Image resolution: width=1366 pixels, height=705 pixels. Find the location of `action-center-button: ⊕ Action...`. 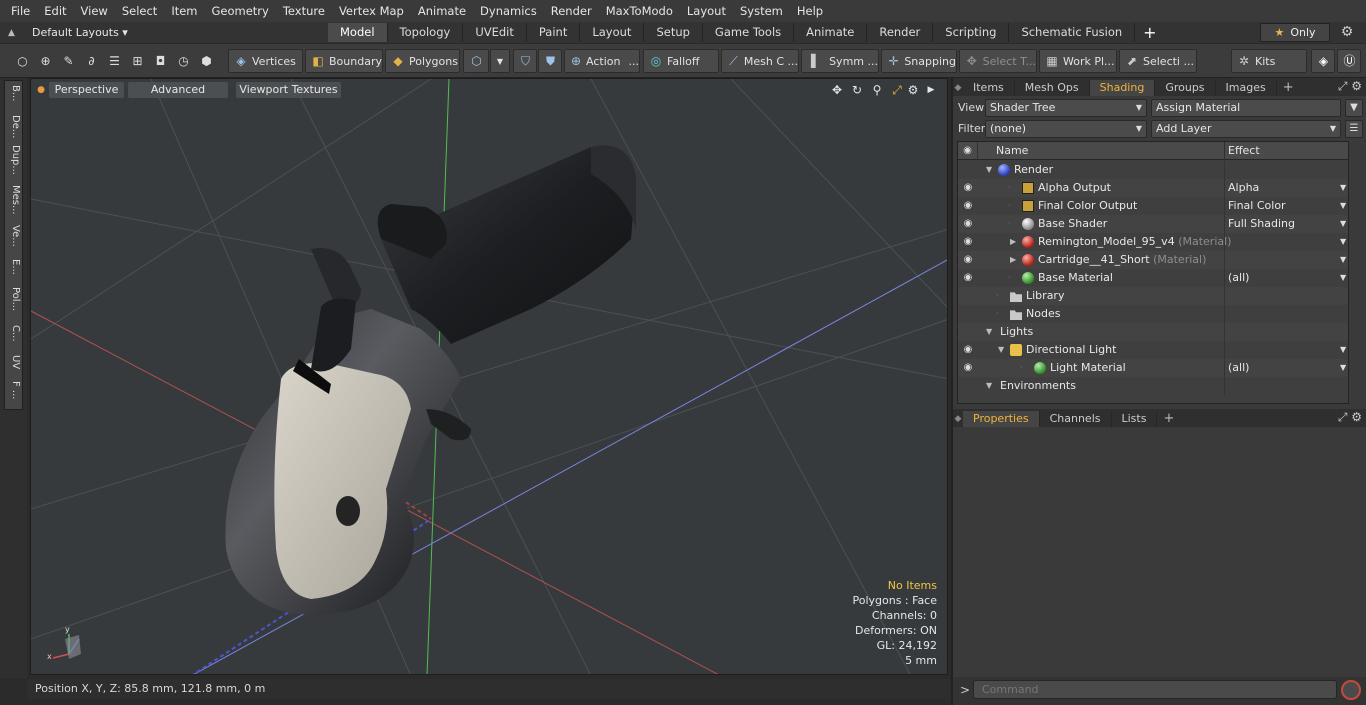

action-center-button: ⊕ Action... is located at coordinates (602, 61).